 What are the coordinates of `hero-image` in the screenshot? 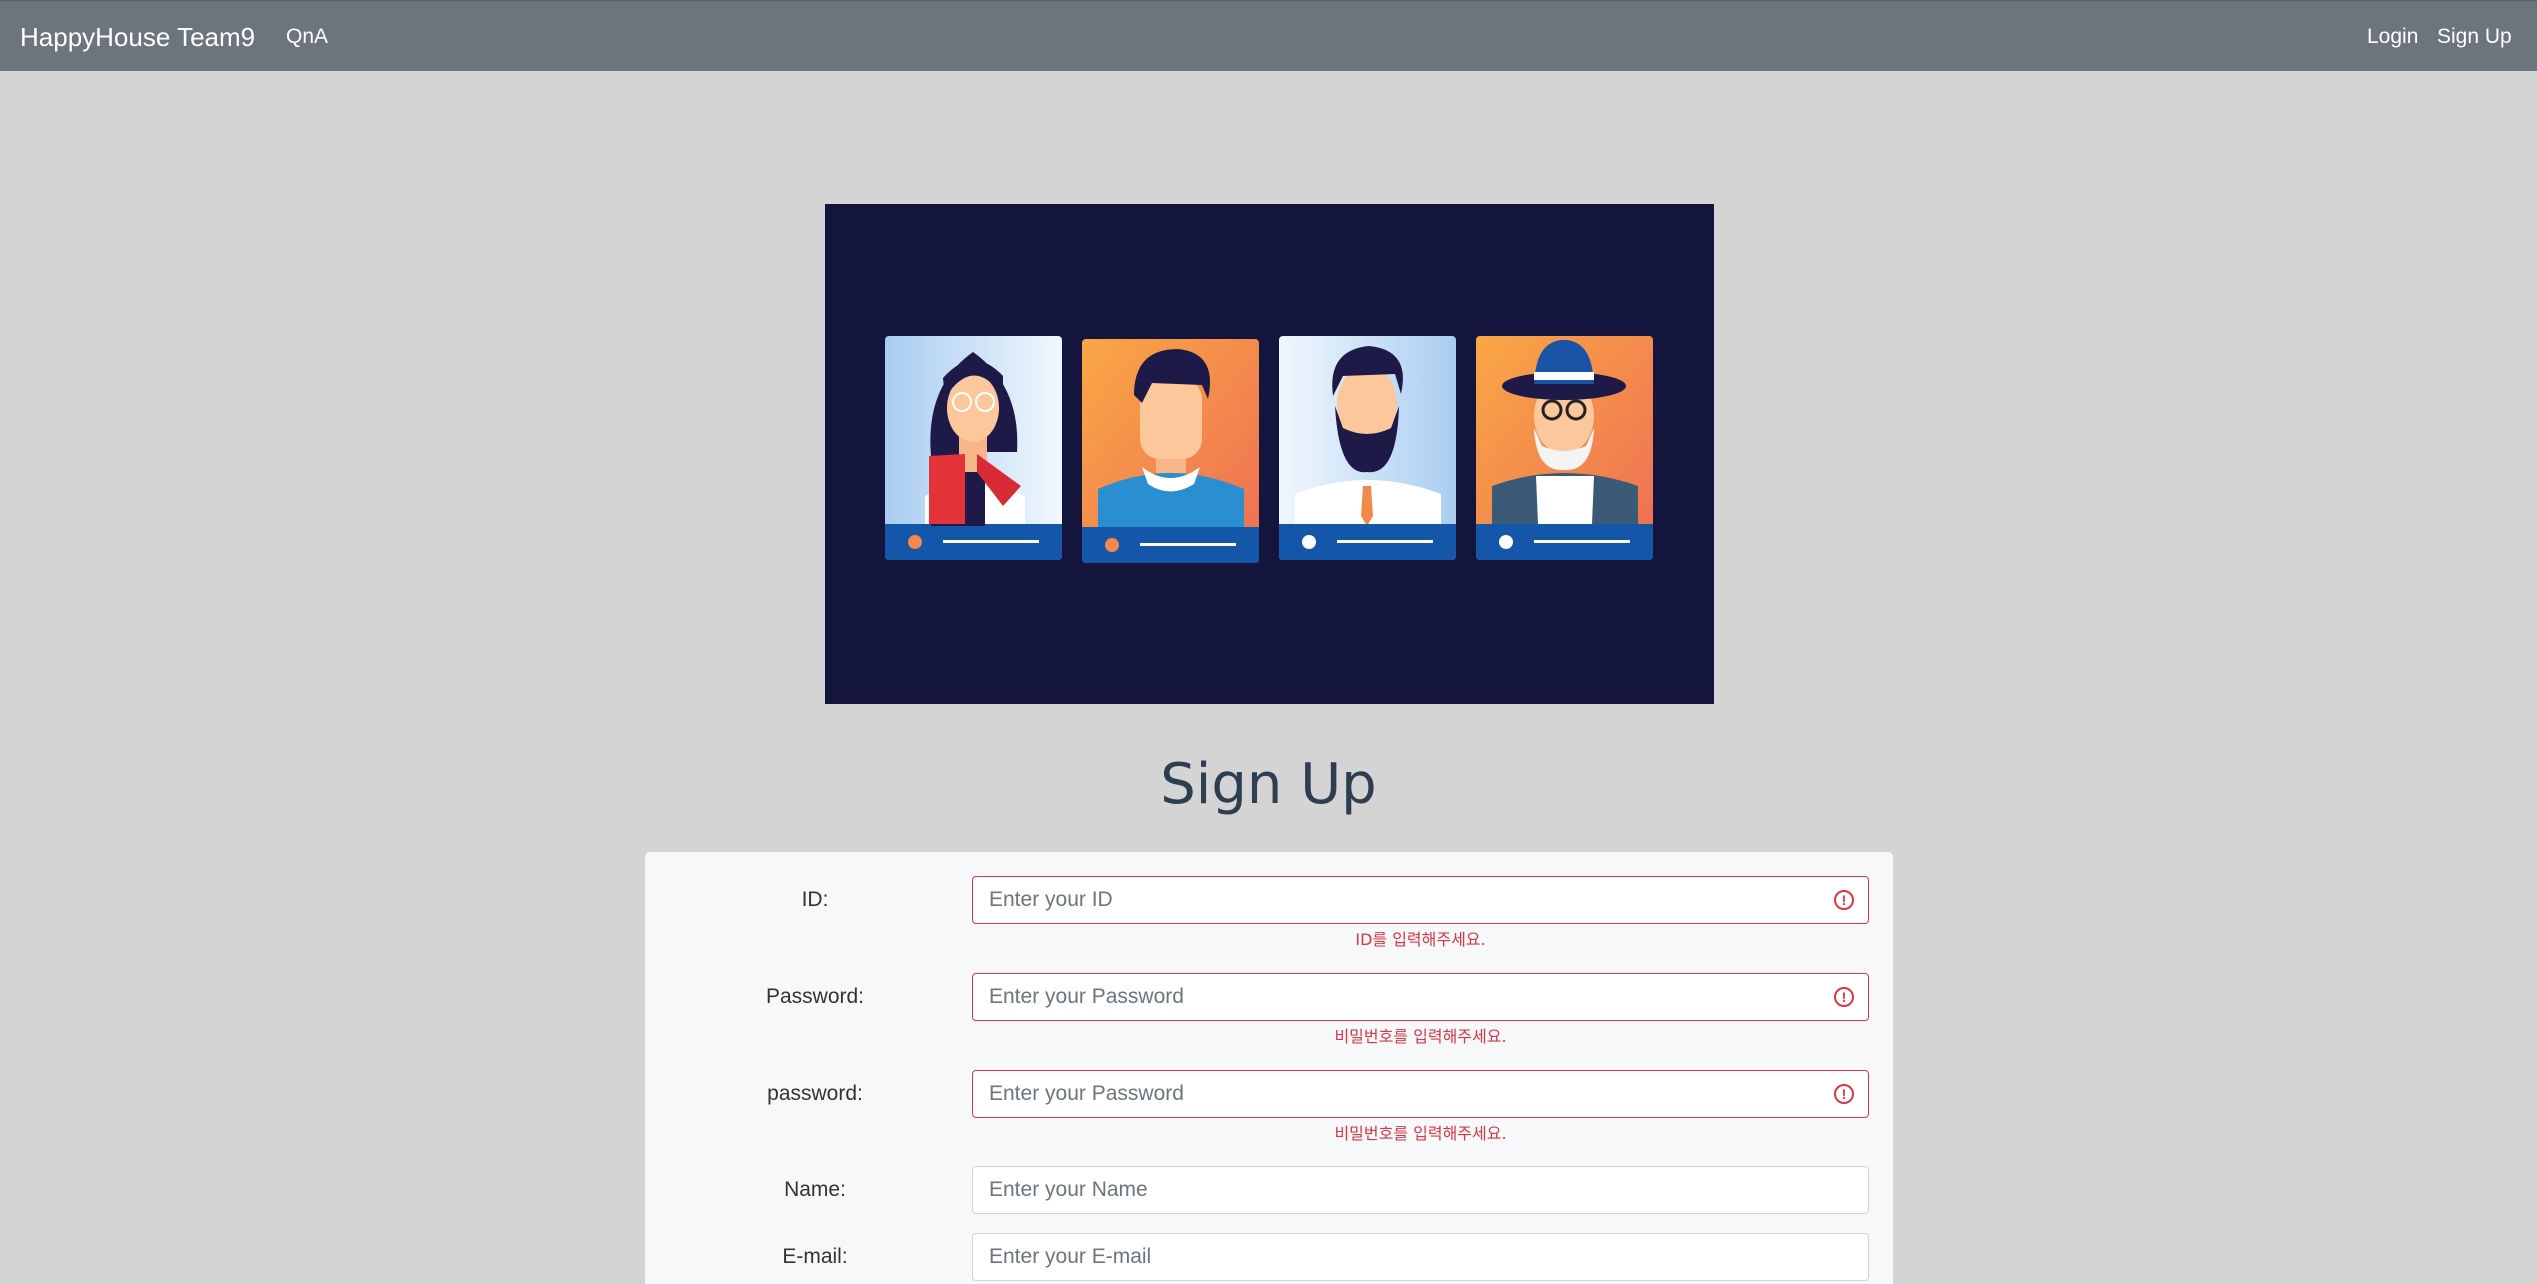 It's located at (1269, 454).